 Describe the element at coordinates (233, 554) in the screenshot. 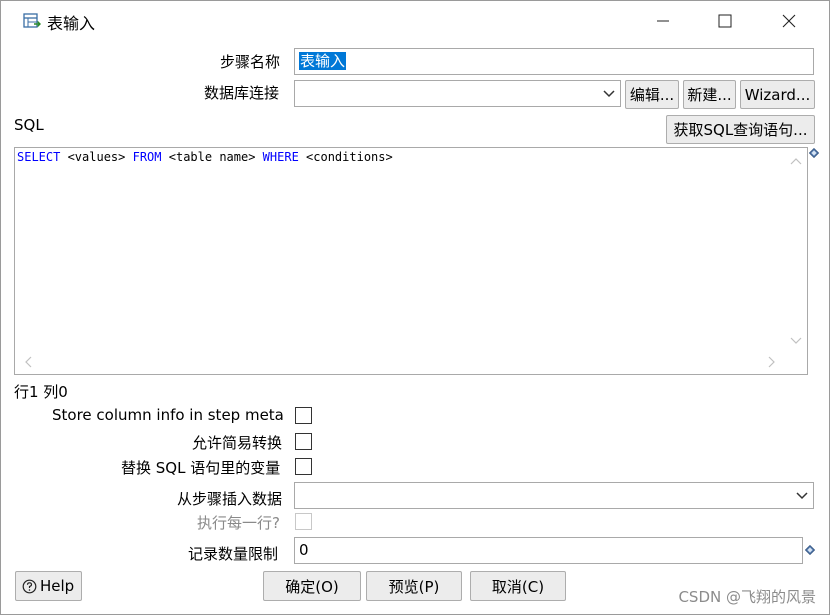

I see `limit-label: 记录数量限制` at that location.